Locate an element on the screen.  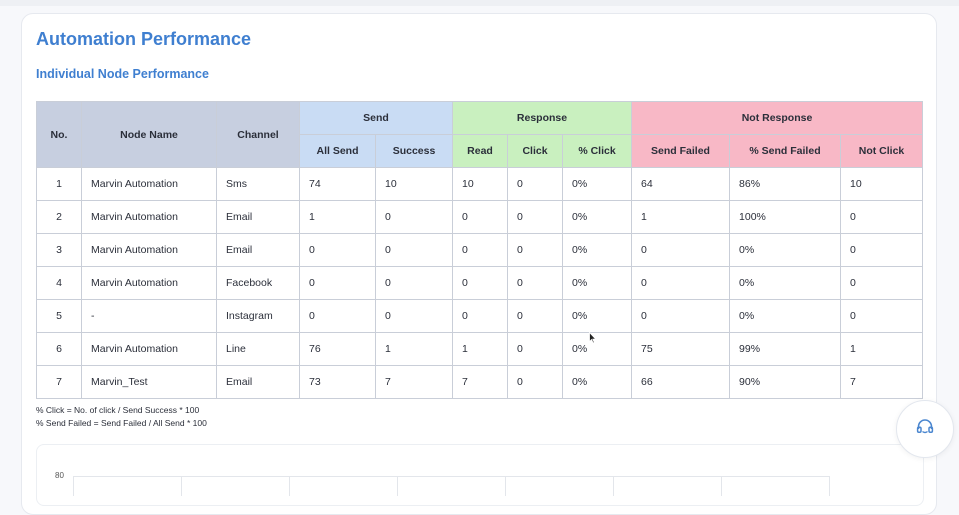
chart-y-tick: 80 is located at coordinates (59, 475).